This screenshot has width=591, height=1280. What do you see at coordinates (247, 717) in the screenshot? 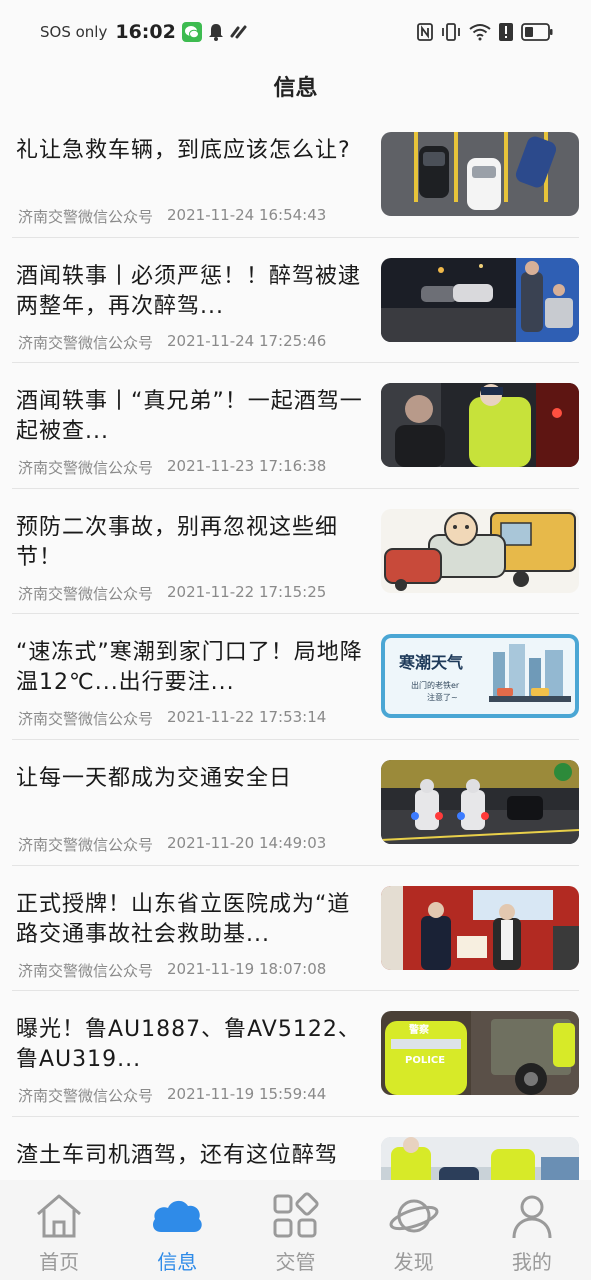
I see `news-time: 2021-11-22 17:53:14` at bounding box center [247, 717].